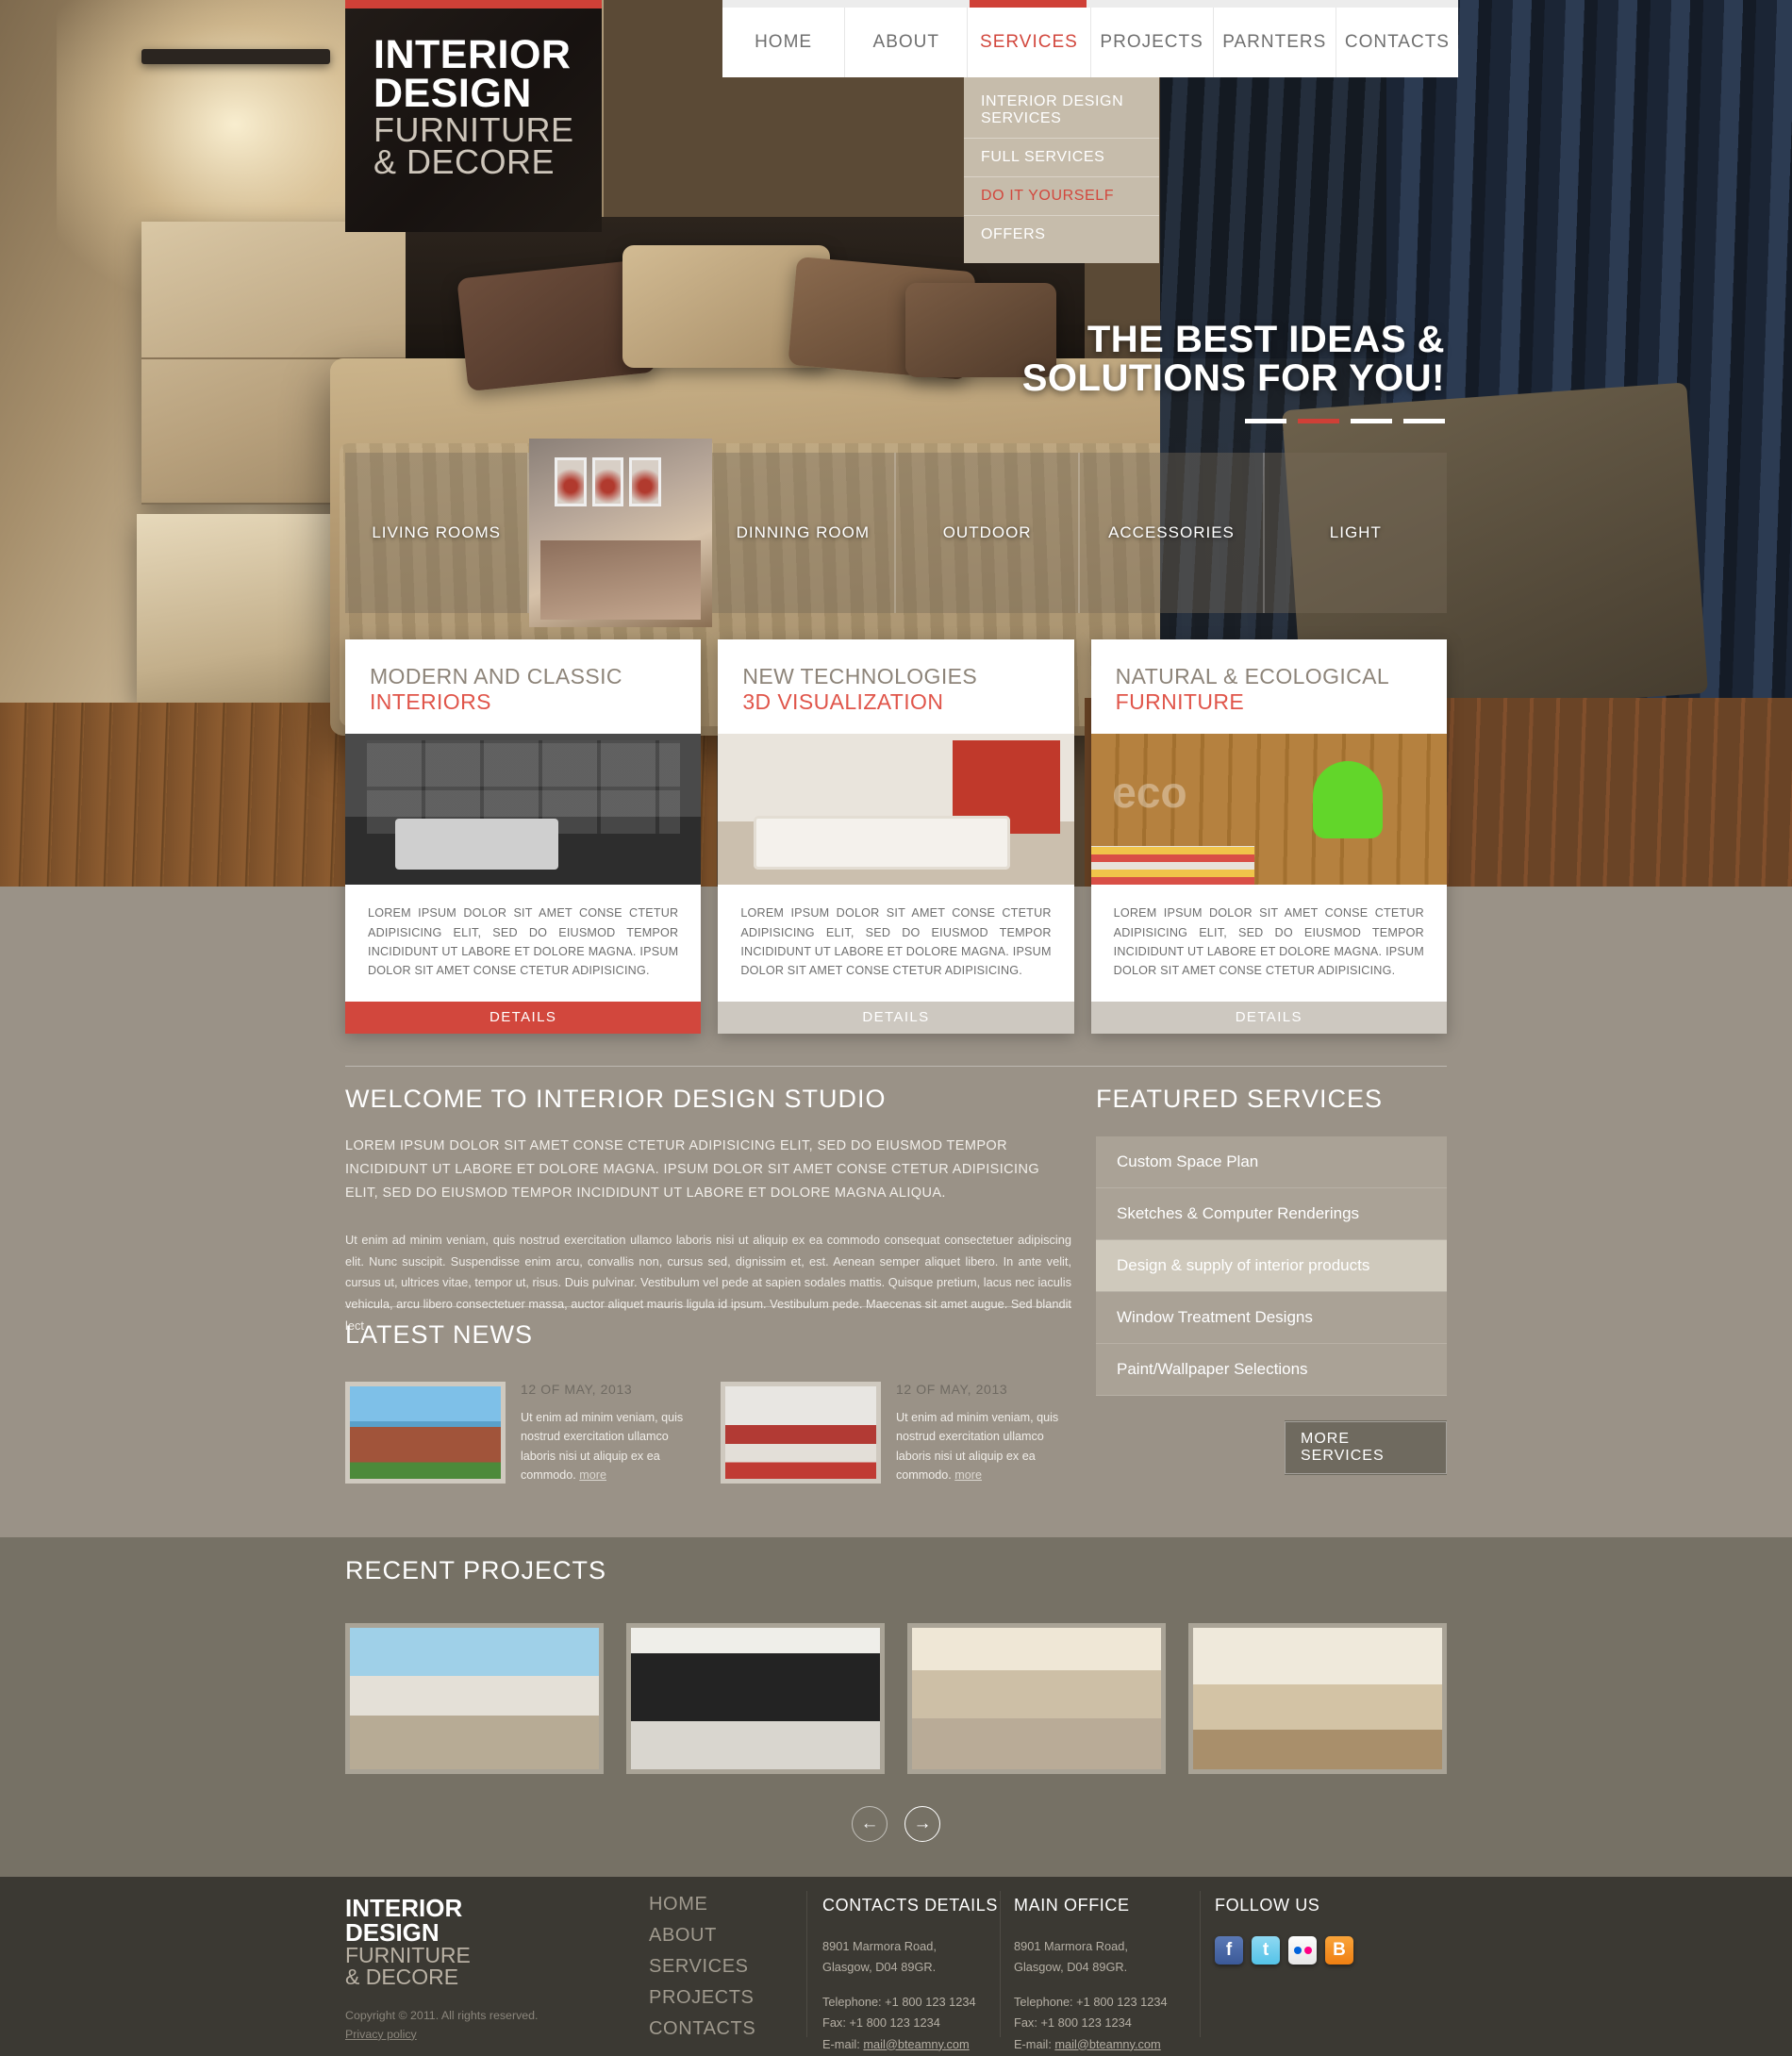  I want to click on category-label: ACCESSORIES, so click(1171, 532).